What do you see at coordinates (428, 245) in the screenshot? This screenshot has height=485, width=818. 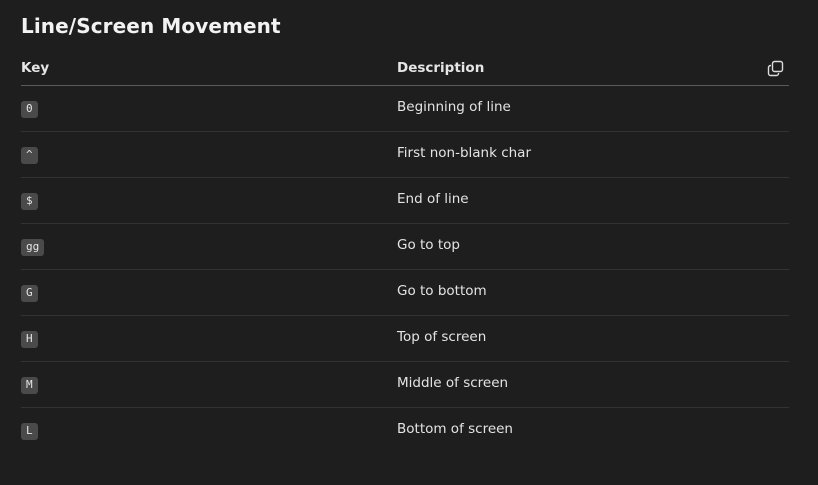 I see `key-description: Go to top` at bounding box center [428, 245].